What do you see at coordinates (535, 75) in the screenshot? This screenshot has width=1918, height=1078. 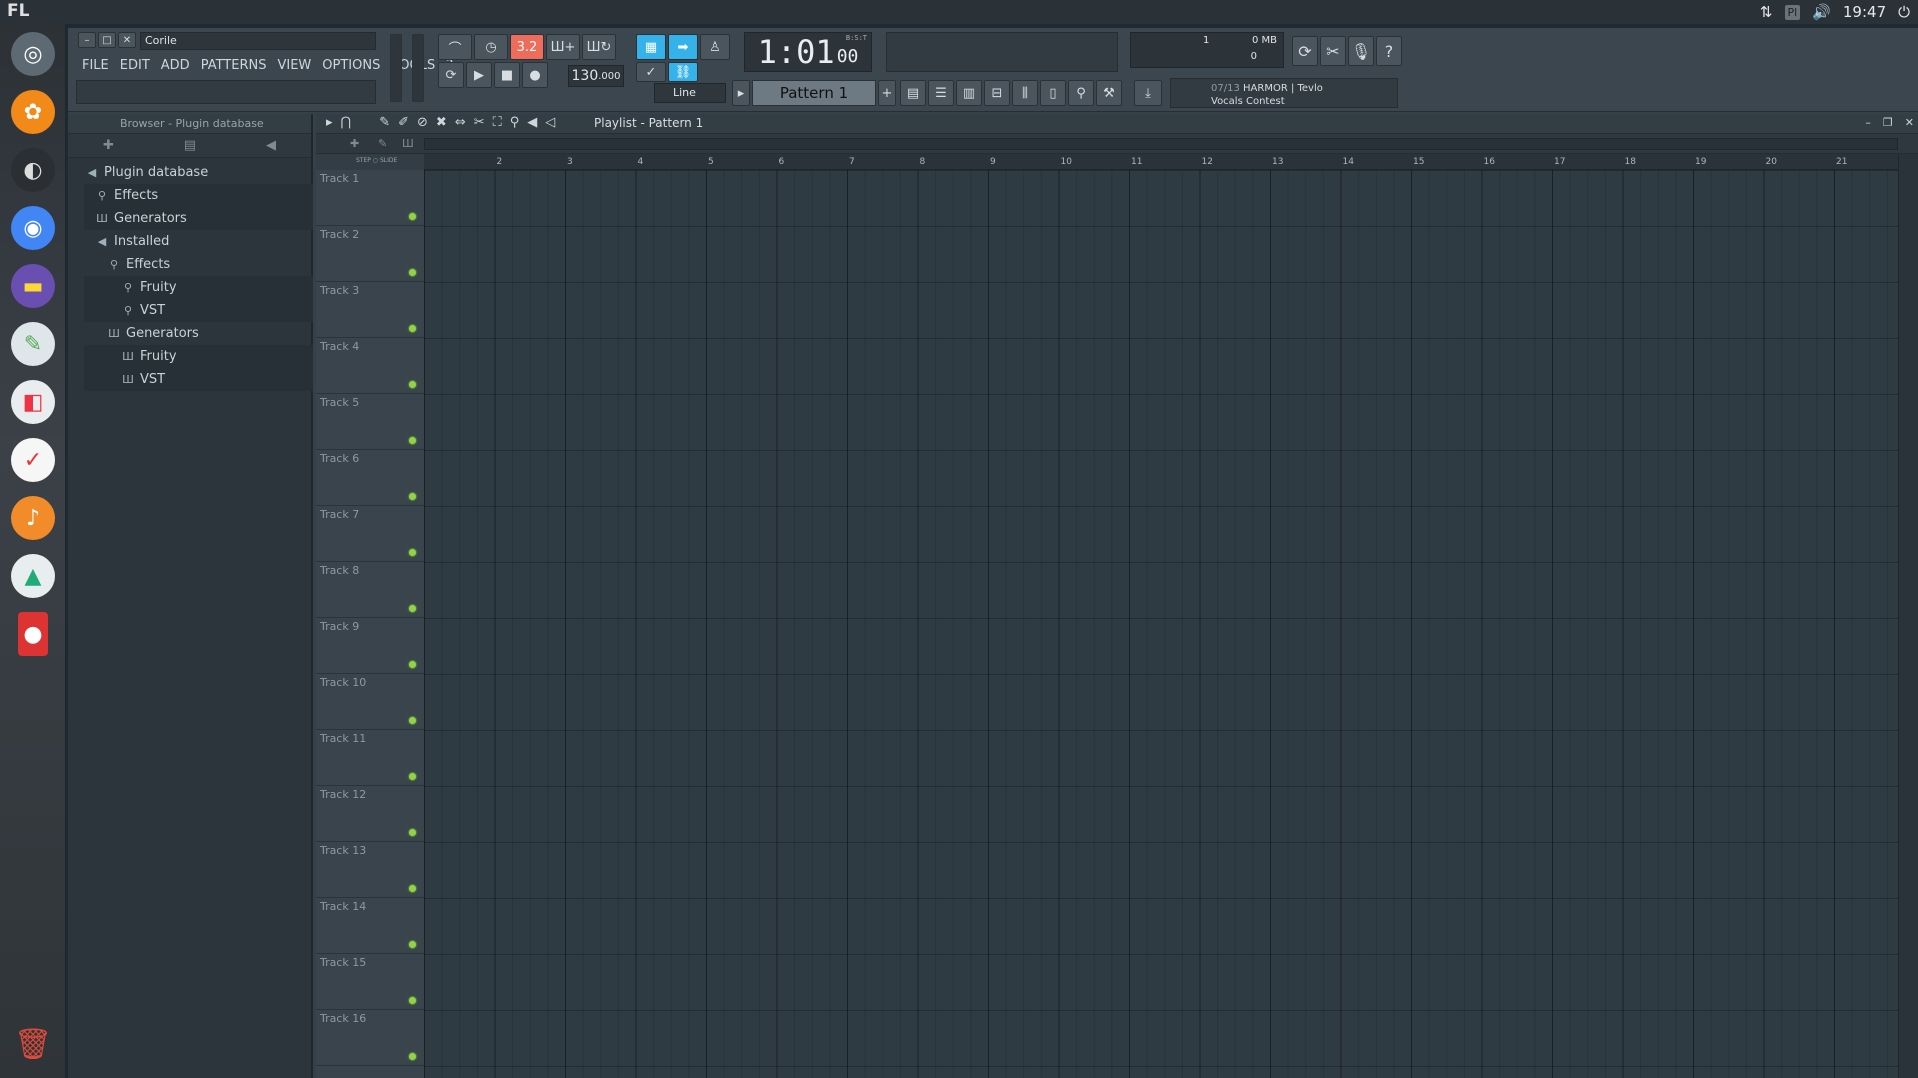 I see `record-button: ●` at bounding box center [535, 75].